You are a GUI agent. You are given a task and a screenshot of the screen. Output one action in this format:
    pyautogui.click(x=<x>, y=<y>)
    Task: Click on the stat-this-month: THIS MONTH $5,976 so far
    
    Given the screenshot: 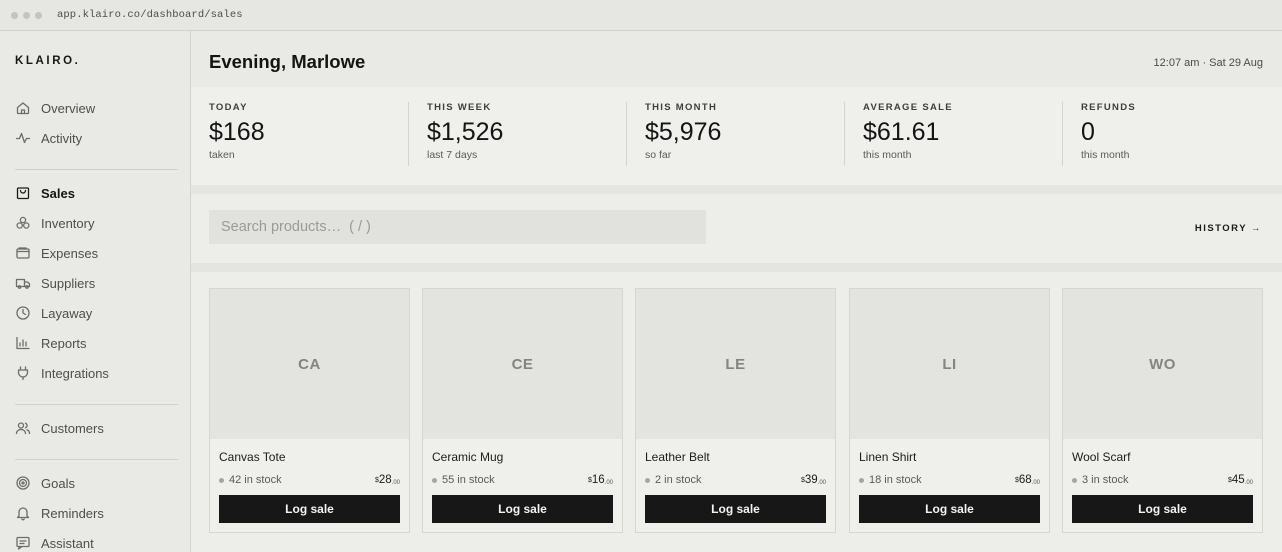 What is the action you would take?
    pyautogui.click(x=683, y=134)
    